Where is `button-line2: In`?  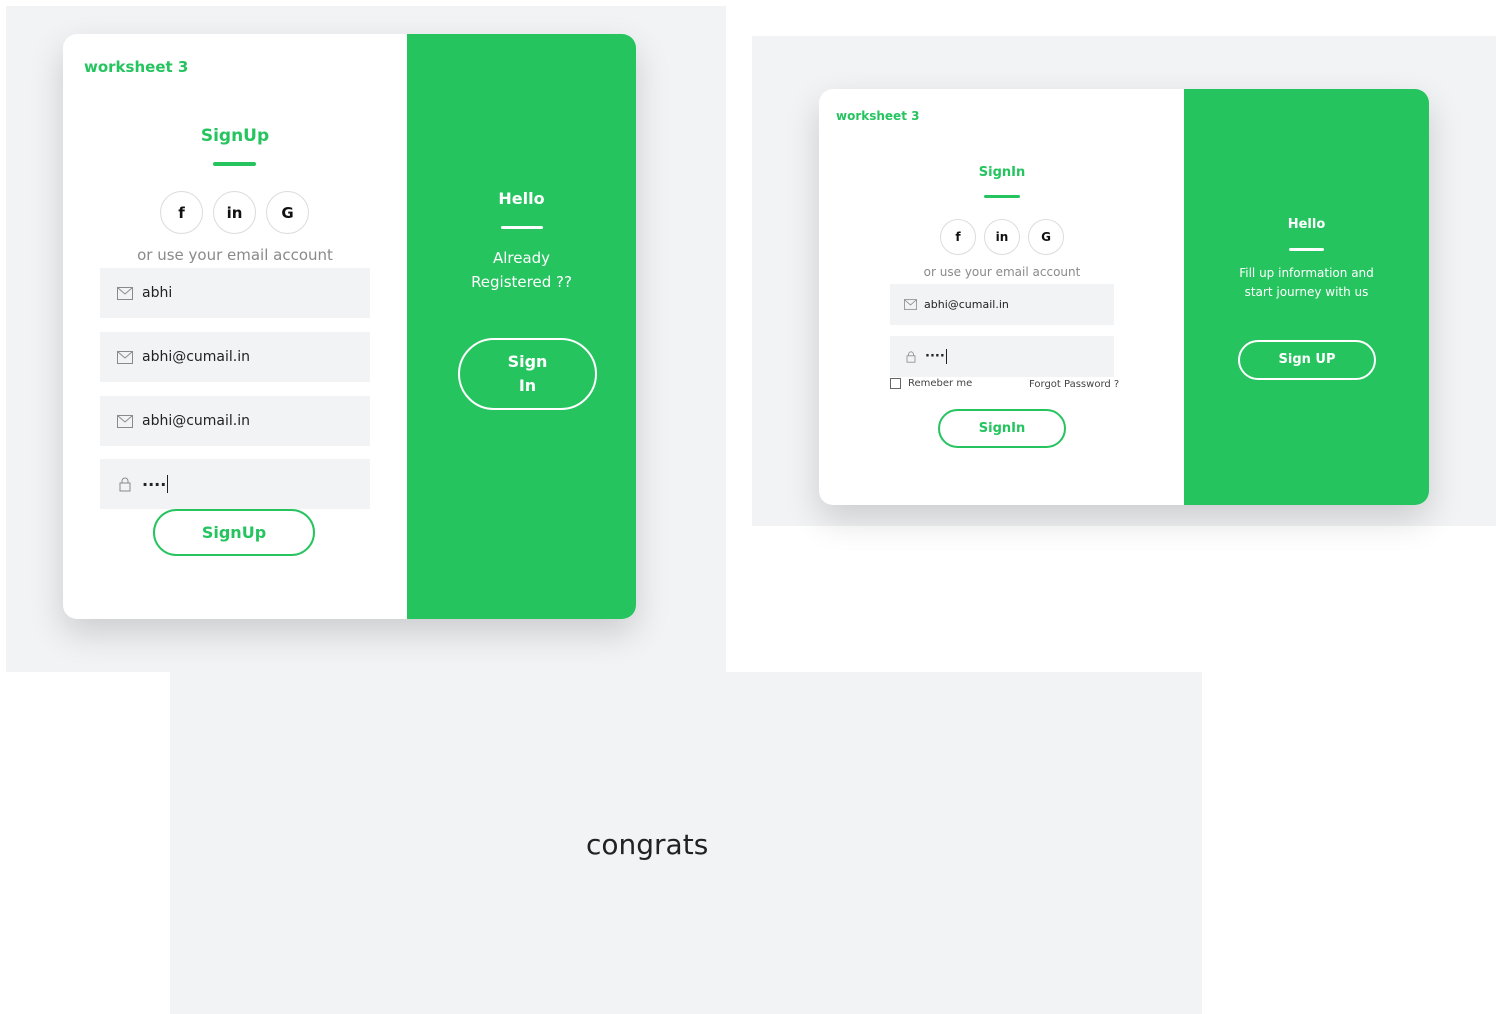
button-line2: In is located at coordinates (527, 385).